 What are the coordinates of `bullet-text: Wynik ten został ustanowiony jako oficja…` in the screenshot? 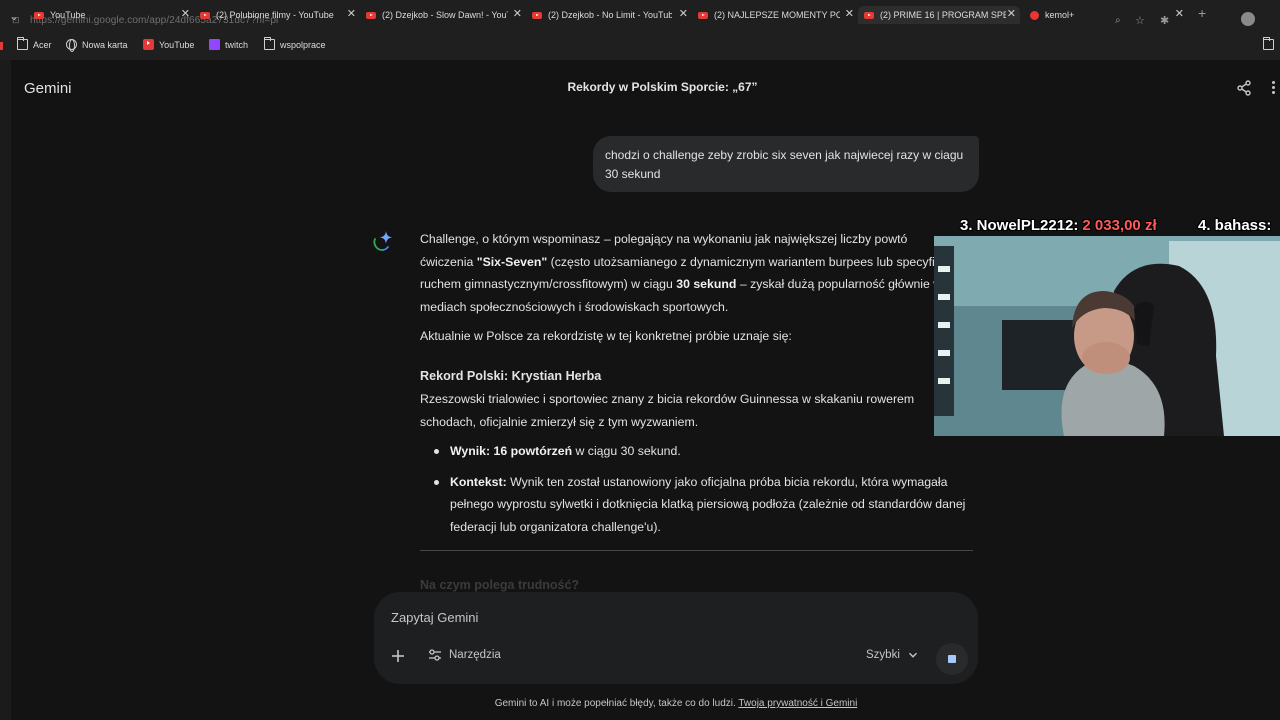 It's located at (708, 504).